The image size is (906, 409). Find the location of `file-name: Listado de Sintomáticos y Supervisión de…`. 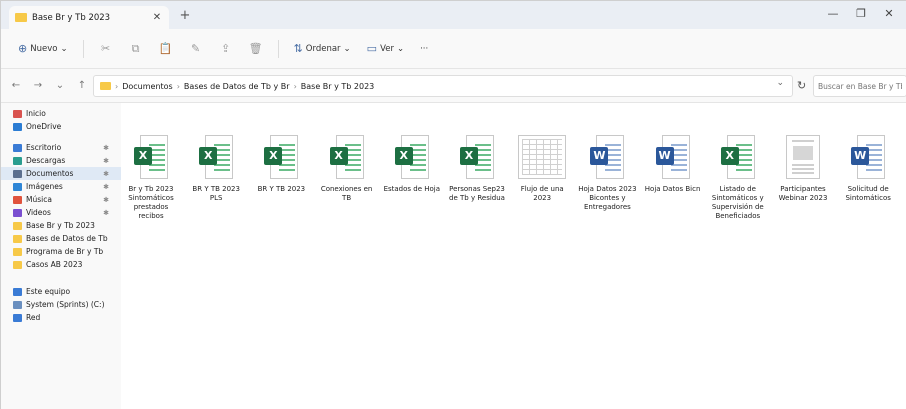

file-name: Listado de Sintomáticos y Supervisión de… is located at coordinates (737, 202).